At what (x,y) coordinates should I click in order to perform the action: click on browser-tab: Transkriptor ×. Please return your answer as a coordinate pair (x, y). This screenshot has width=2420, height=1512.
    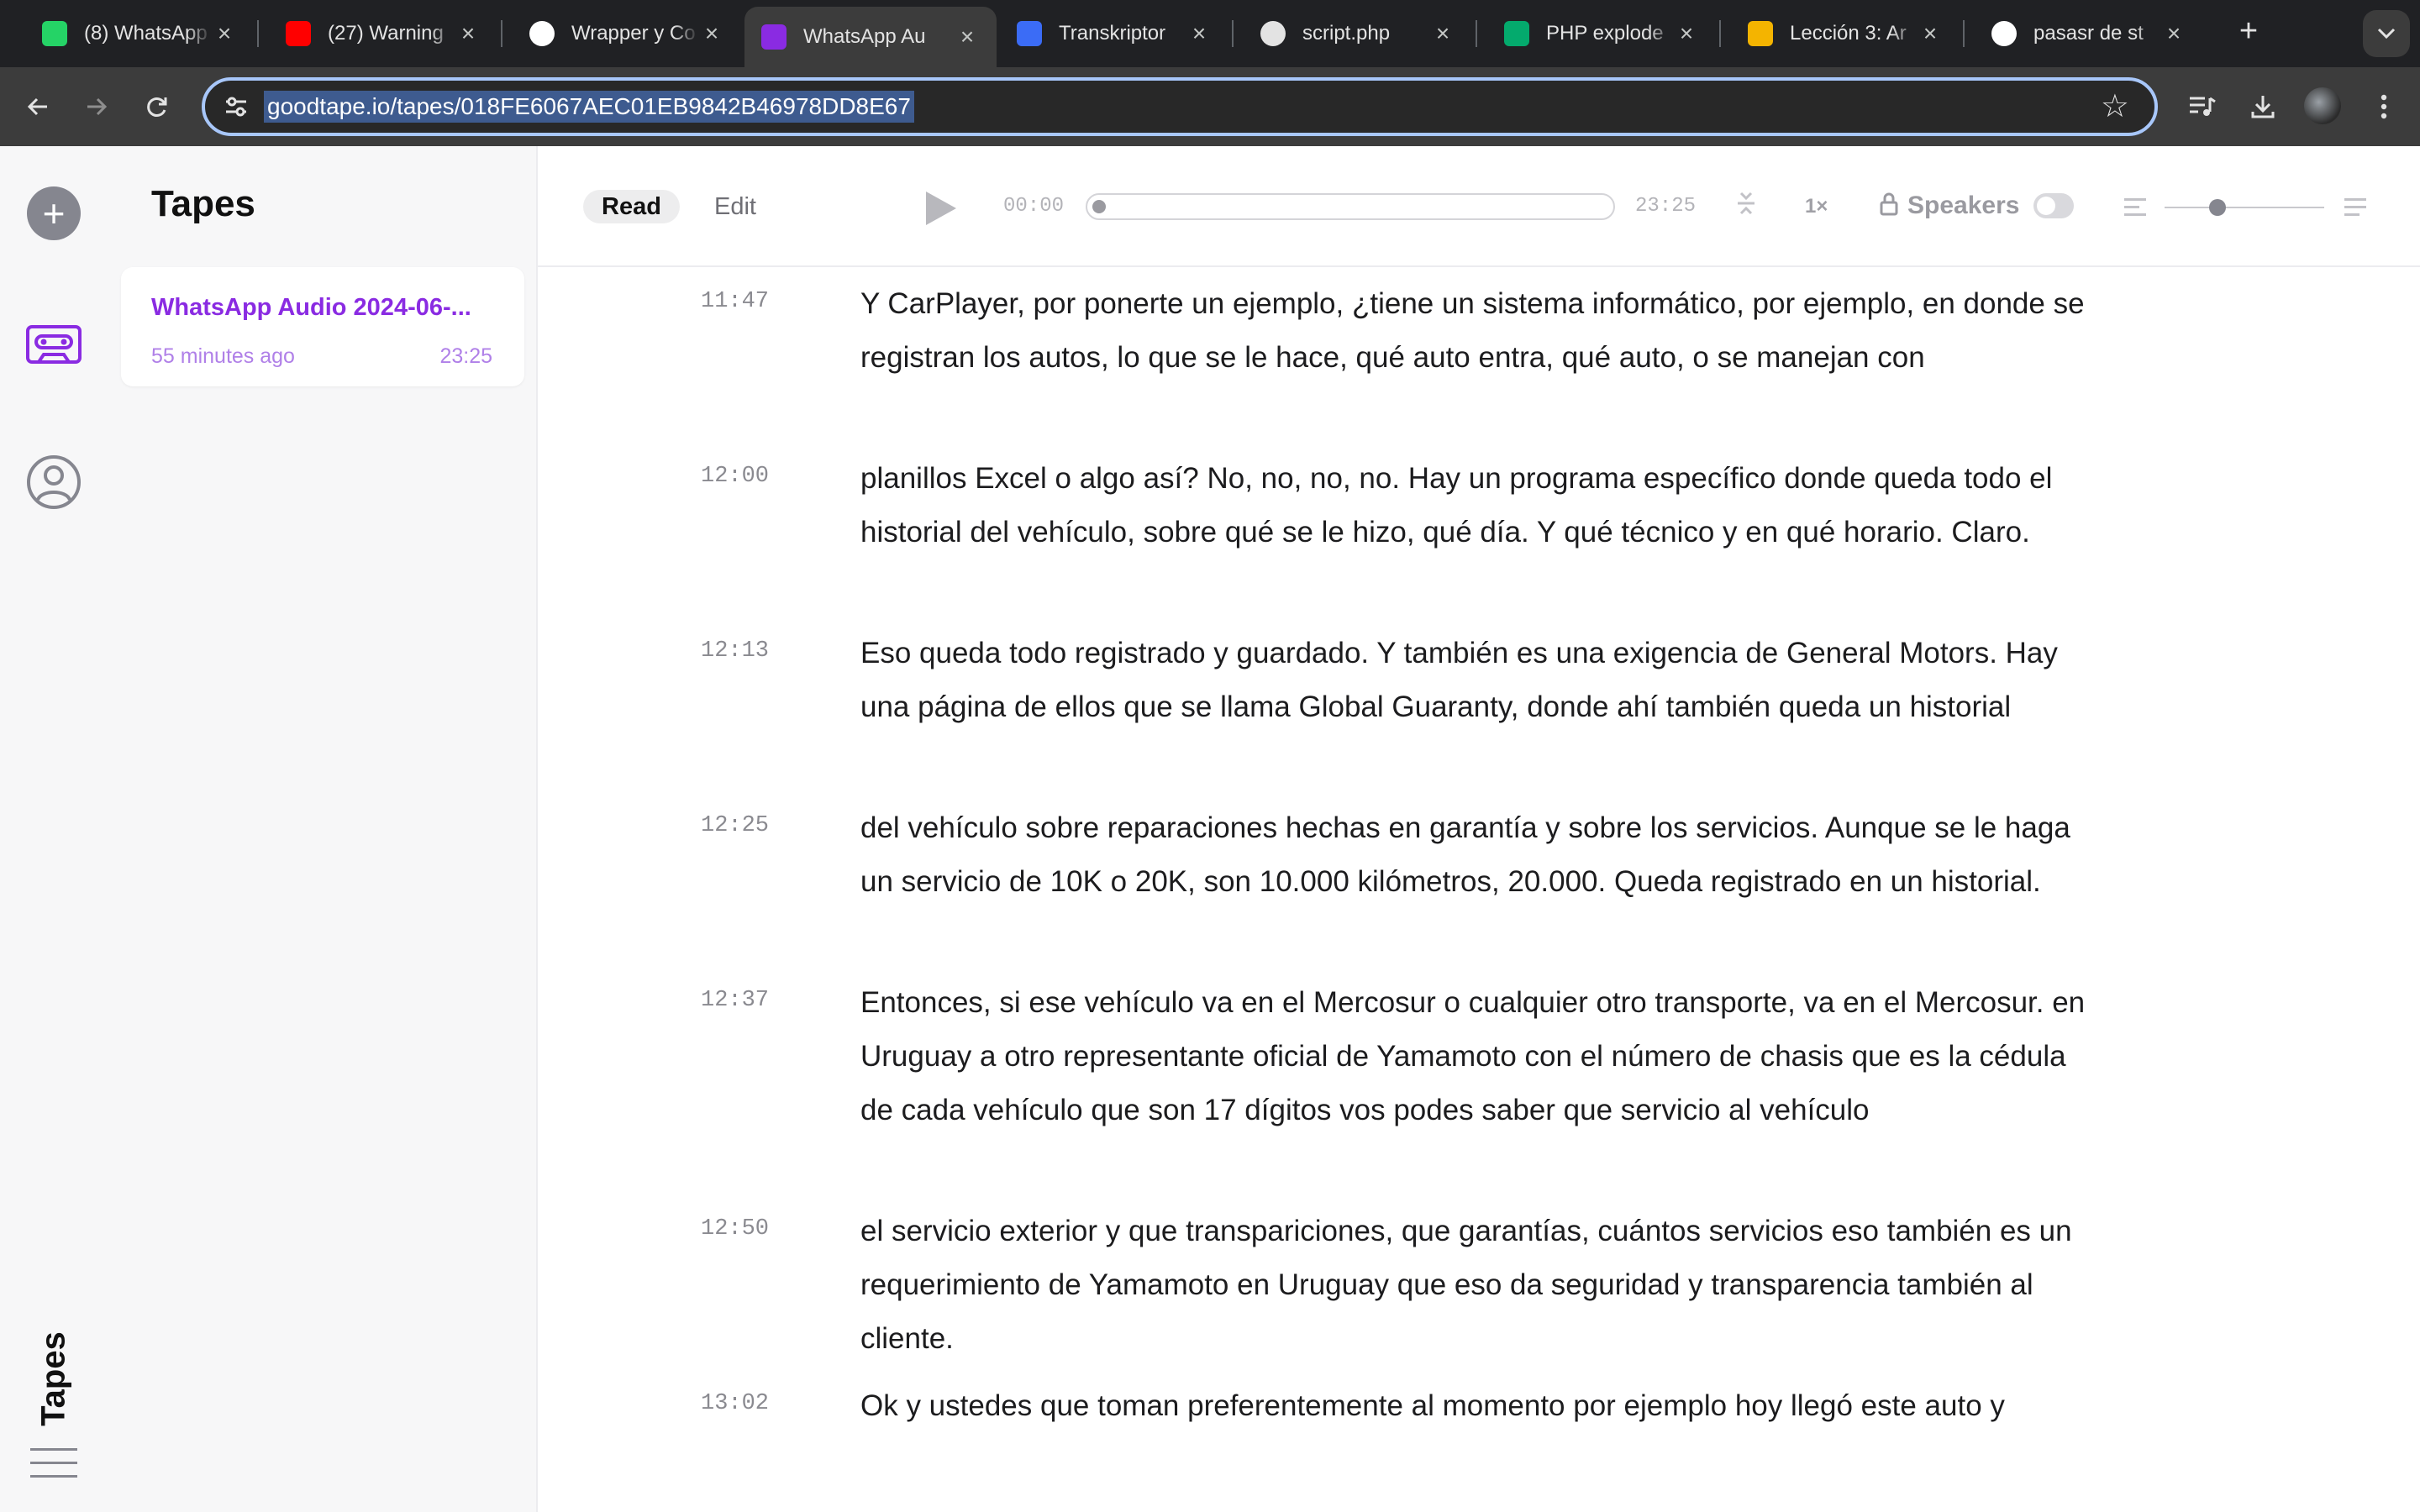
    Looking at the image, I should click on (1114, 33).